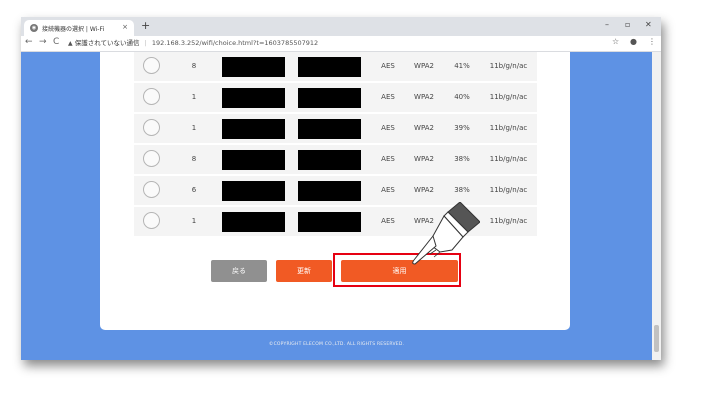 The height and width of the screenshot is (402, 702). What do you see at coordinates (239, 271) in the screenshot?
I see `back-button: 戻る` at bounding box center [239, 271].